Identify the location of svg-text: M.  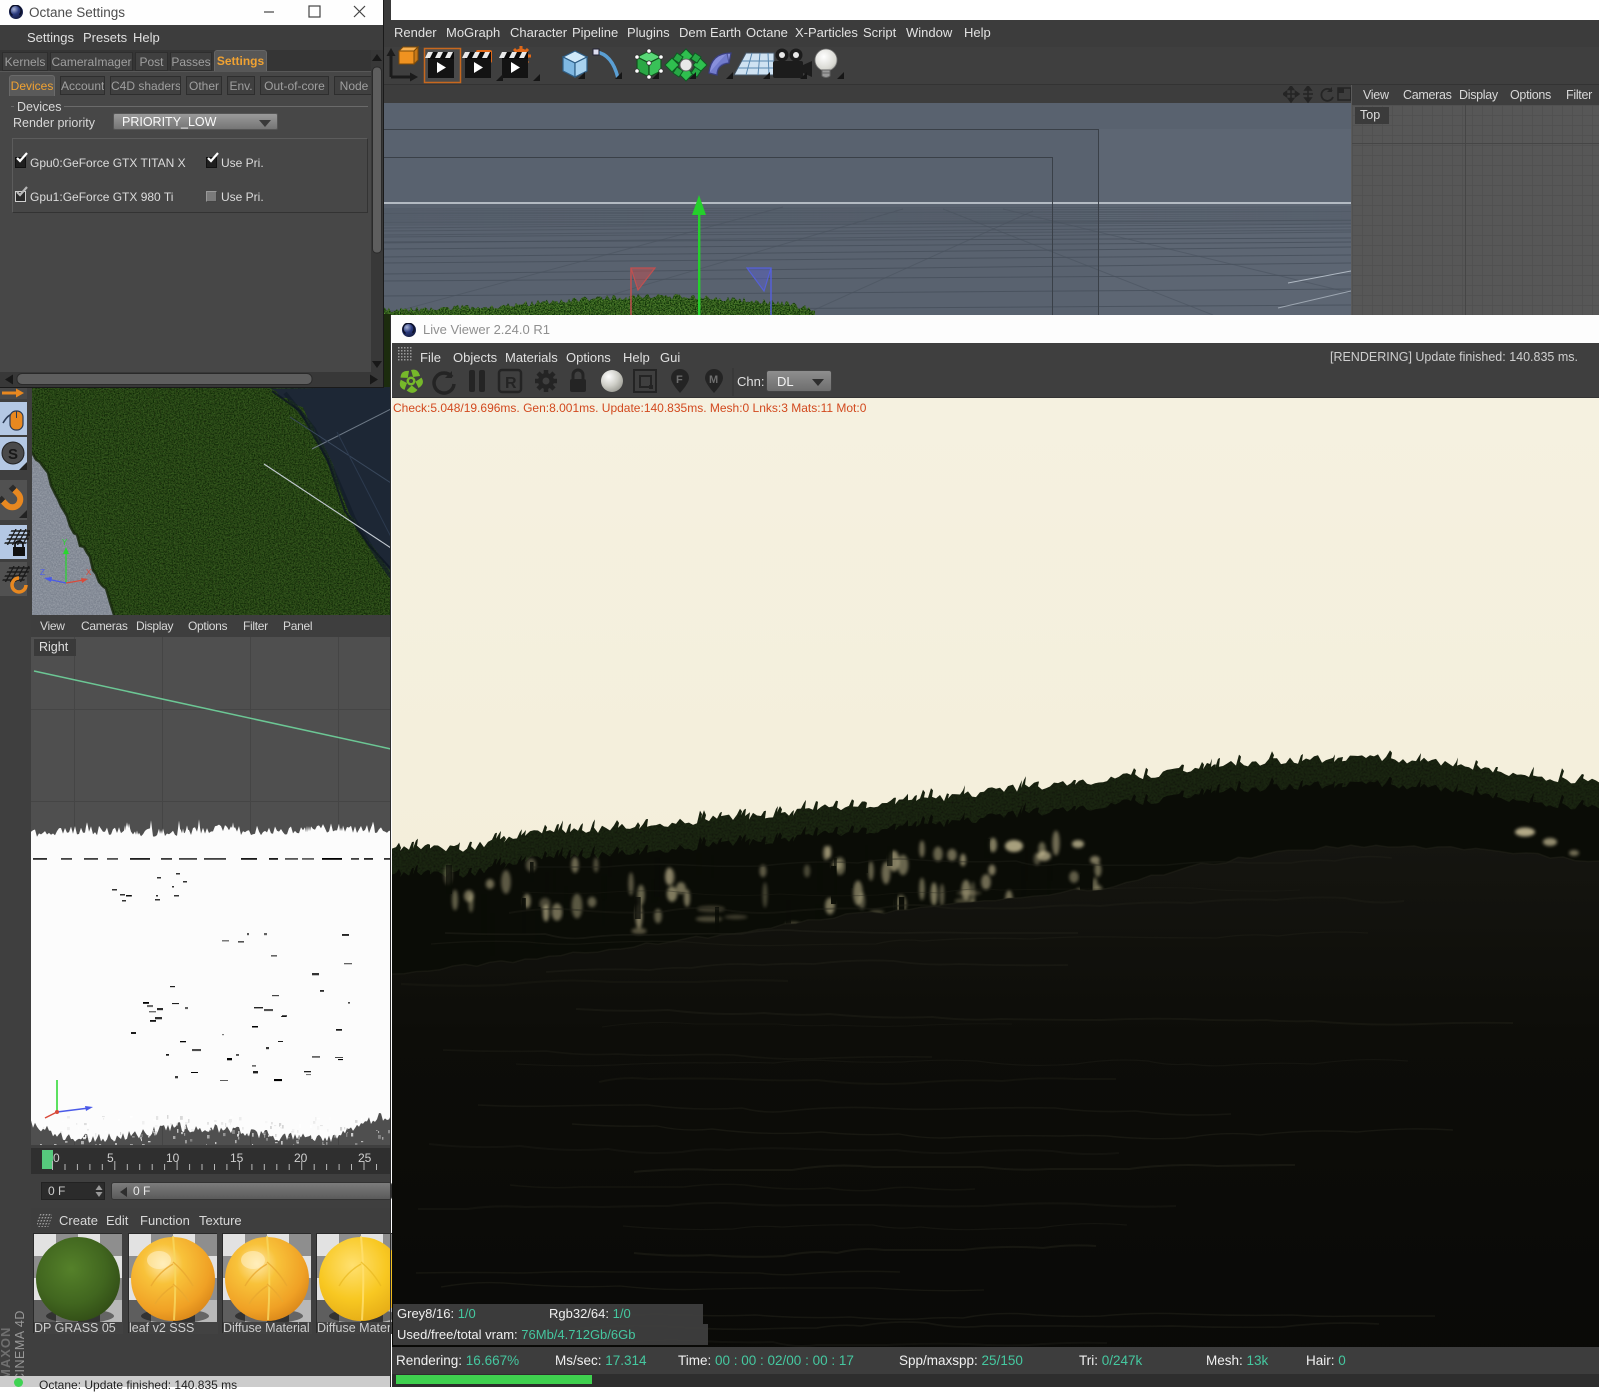
(713, 380).